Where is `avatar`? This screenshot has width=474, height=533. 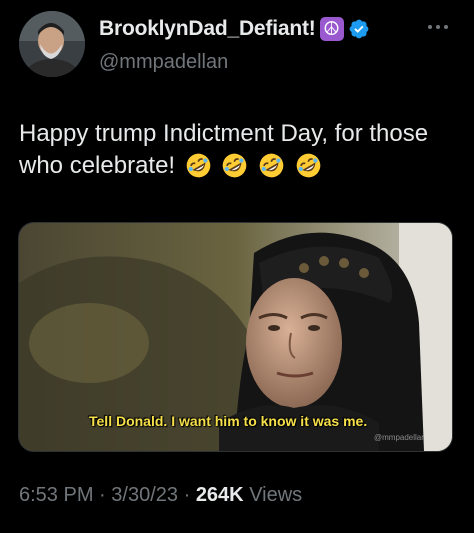
avatar is located at coordinates (52, 44).